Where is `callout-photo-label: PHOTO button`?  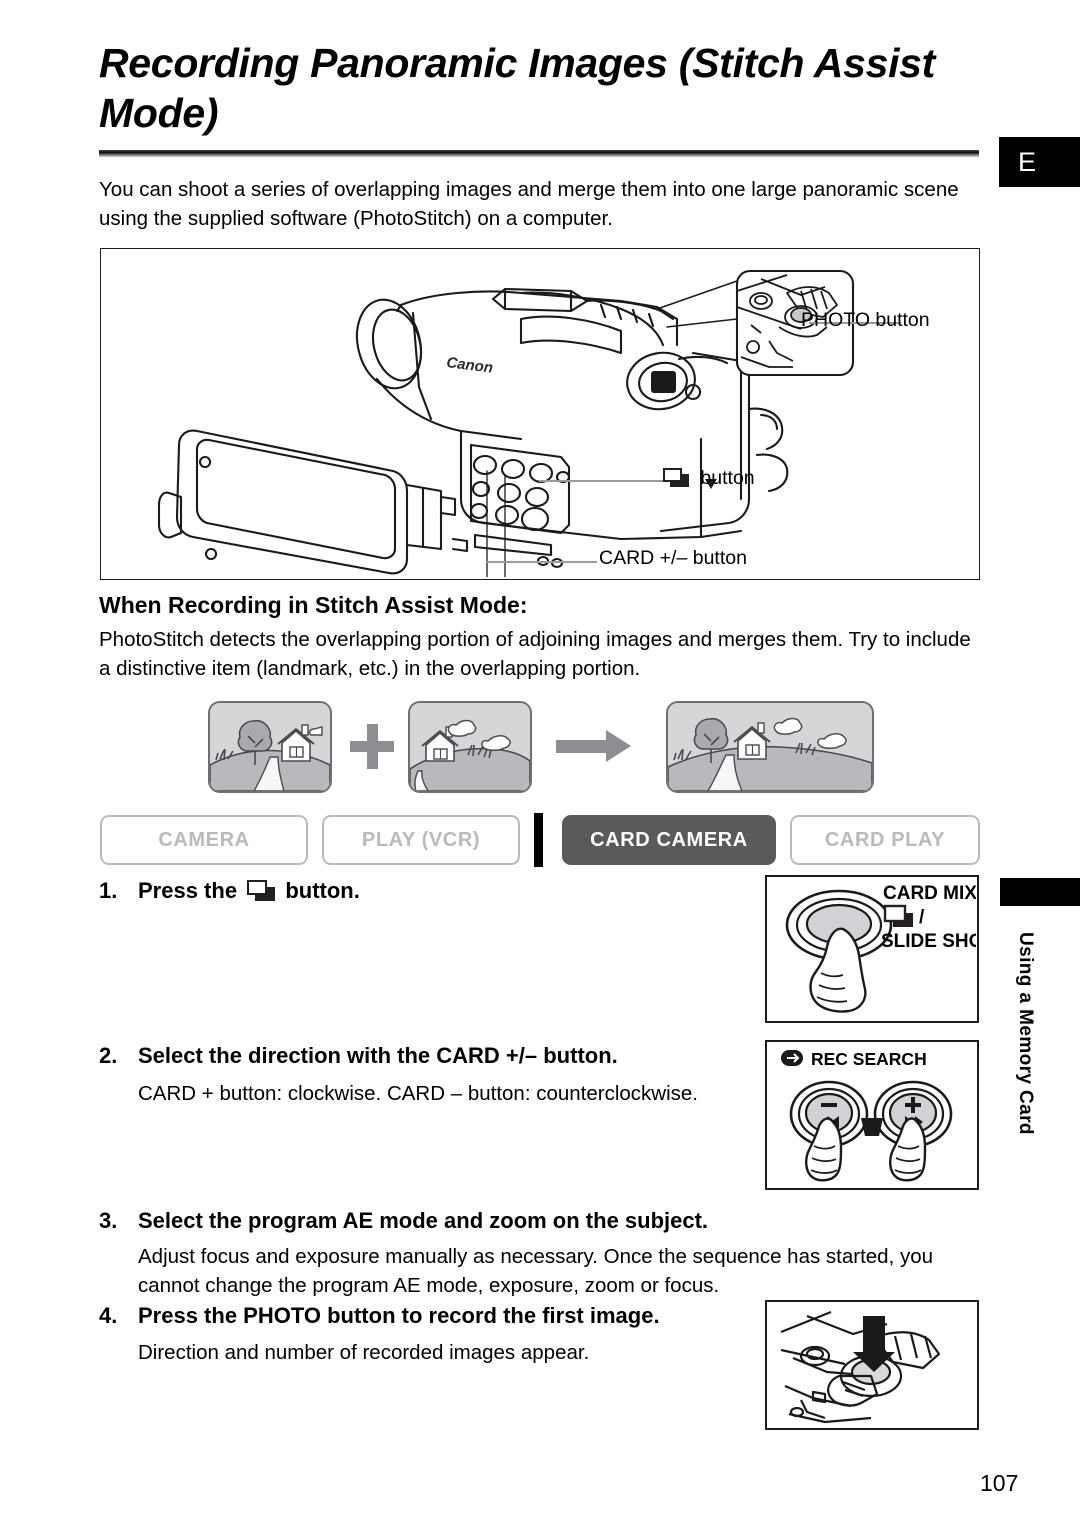
callout-photo-label: PHOTO button is located at coordinates (865, 320).